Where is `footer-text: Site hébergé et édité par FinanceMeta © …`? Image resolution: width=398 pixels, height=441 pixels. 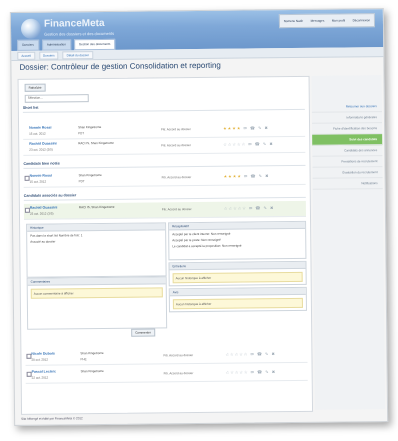
footer-text: Site hébergé et édité par FinanceMeta © … is located at coordinates (52, 418).